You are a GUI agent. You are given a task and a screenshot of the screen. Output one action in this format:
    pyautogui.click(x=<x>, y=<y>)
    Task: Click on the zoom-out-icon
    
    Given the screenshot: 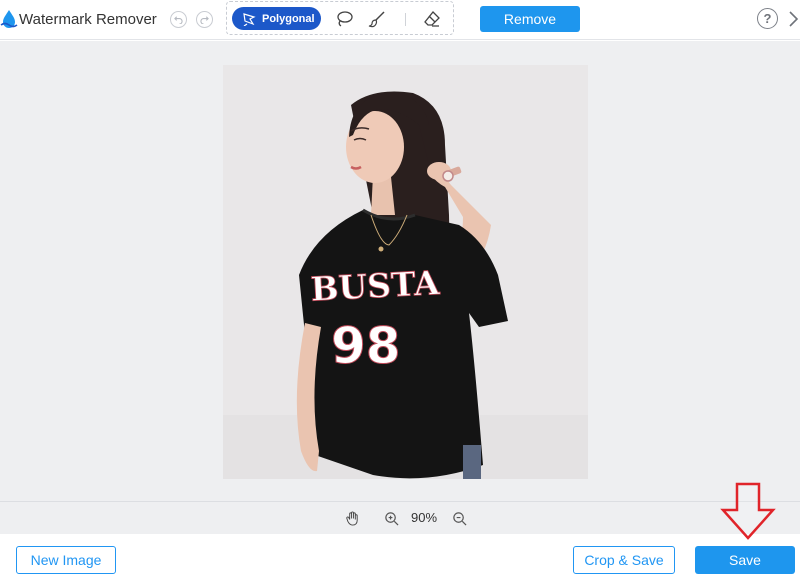 What is the action you would take?
    pyautogui.click(x=459, y=518)
    